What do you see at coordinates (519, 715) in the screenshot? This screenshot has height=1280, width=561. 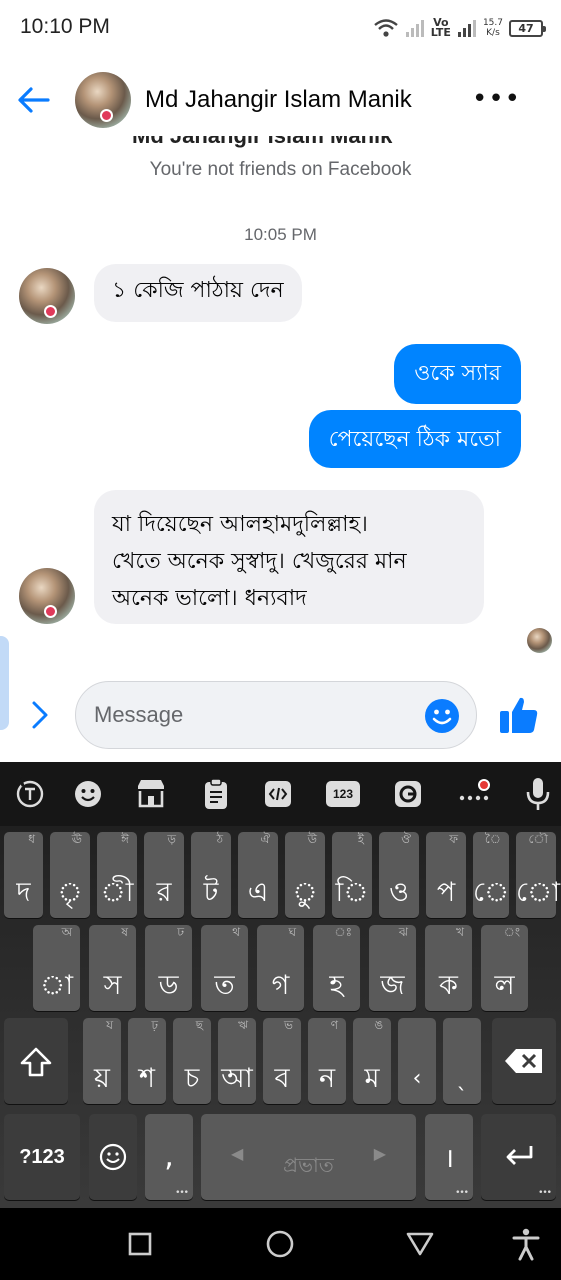 I see `thumbs-up-icon` at bounding box center [519, 715].